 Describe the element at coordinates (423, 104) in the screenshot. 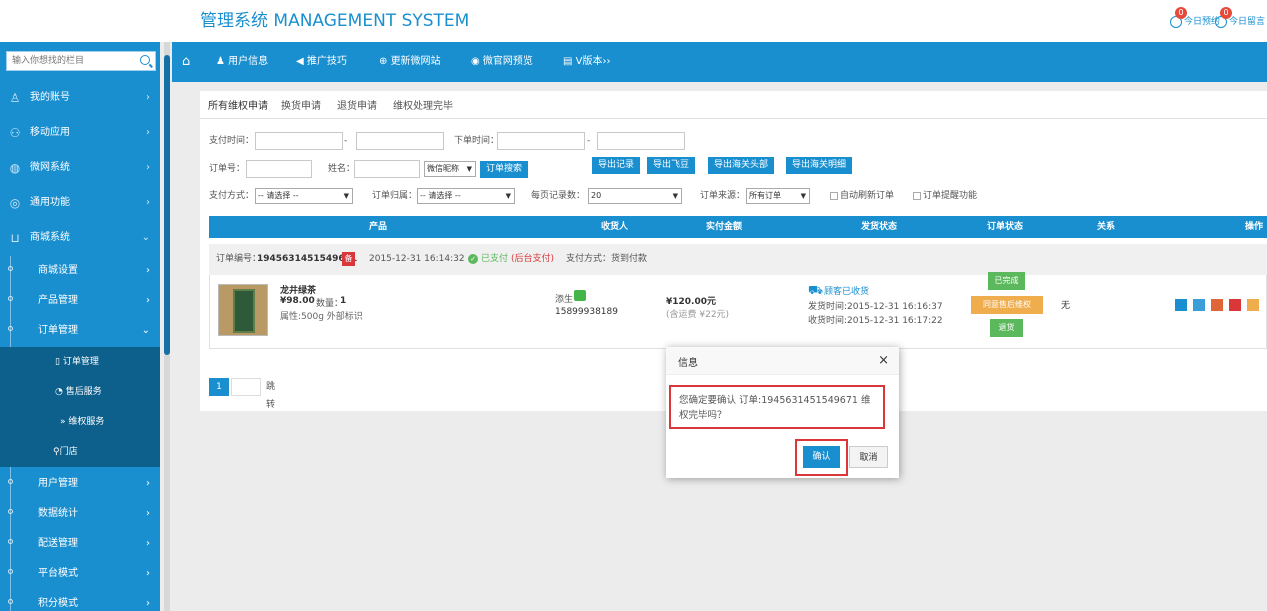

I see `tab-rights-done: 维权处理完毕` at that location.